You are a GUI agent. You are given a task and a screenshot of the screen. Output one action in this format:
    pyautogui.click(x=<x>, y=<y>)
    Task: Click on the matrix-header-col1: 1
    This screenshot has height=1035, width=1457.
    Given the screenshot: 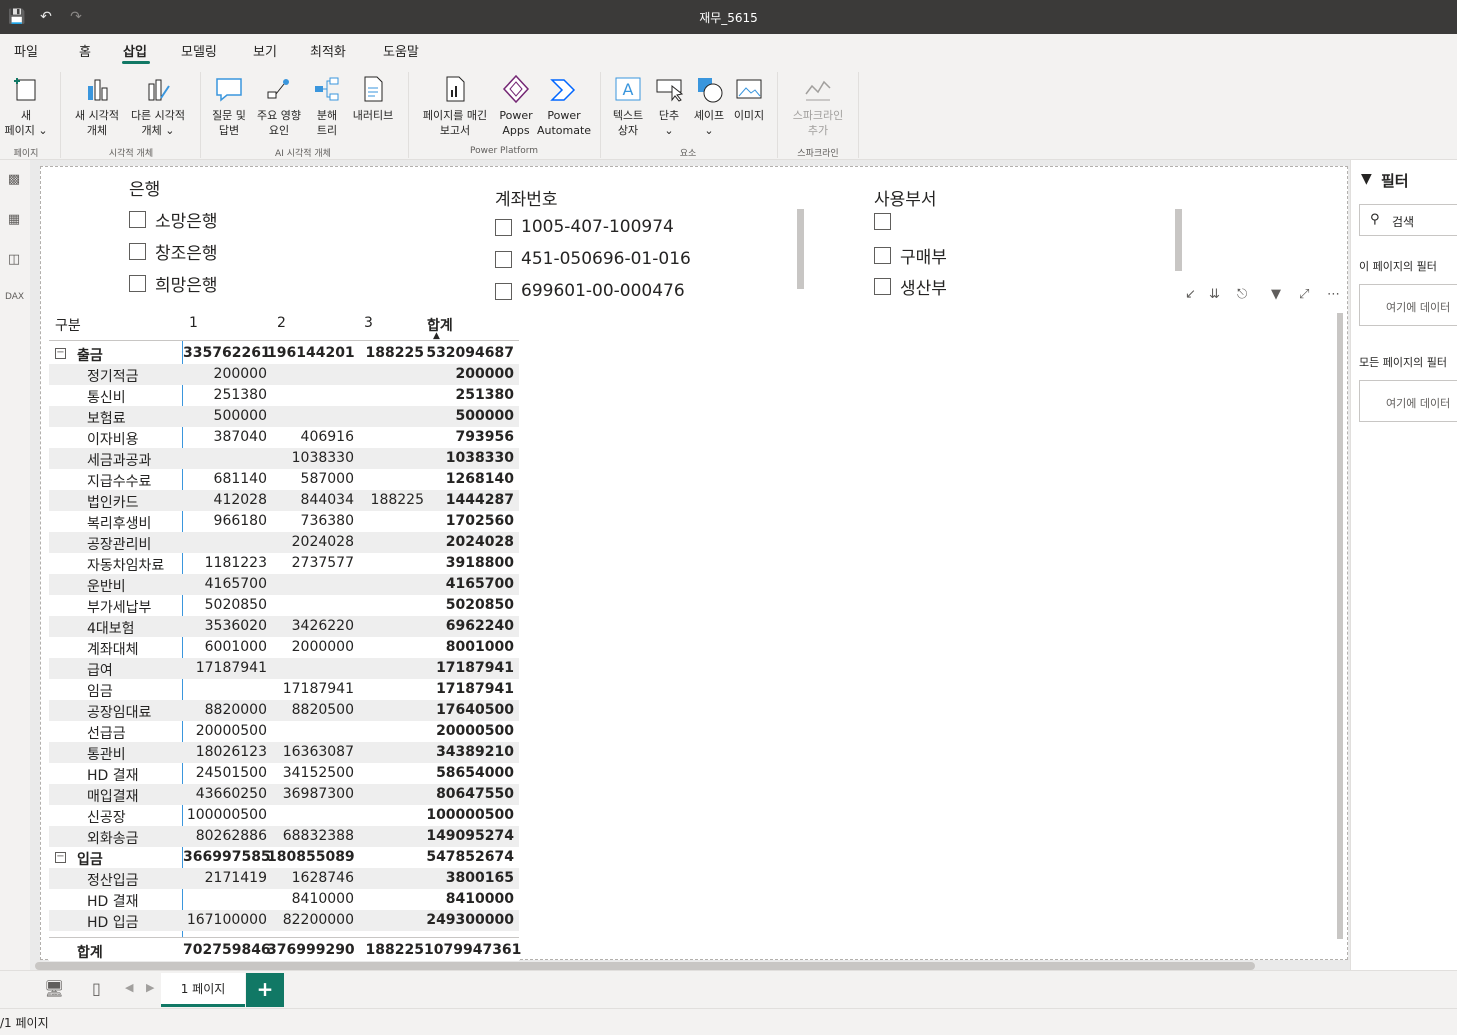 What is the action you would take?
    pyautogui.click(x=193, y=323)
    